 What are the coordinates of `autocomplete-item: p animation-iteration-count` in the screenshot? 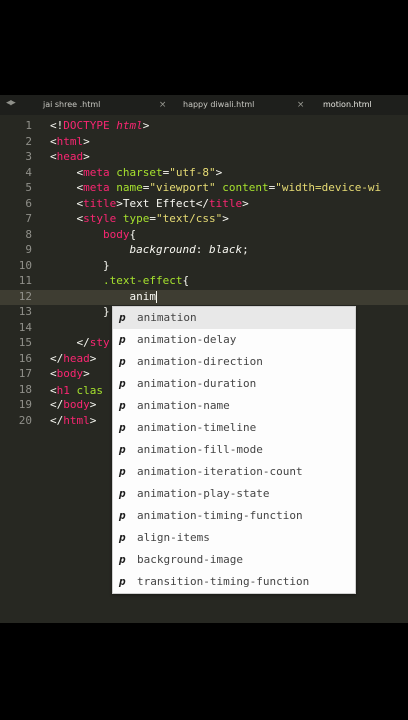 It's located at (234, 472).